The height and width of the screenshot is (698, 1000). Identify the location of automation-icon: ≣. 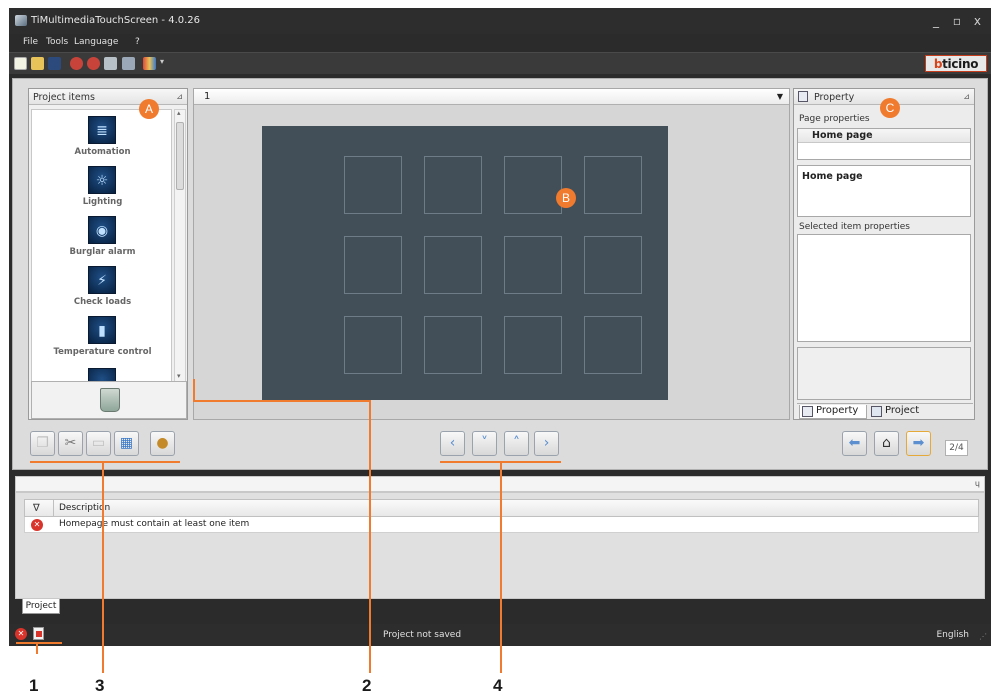
(102, 130).